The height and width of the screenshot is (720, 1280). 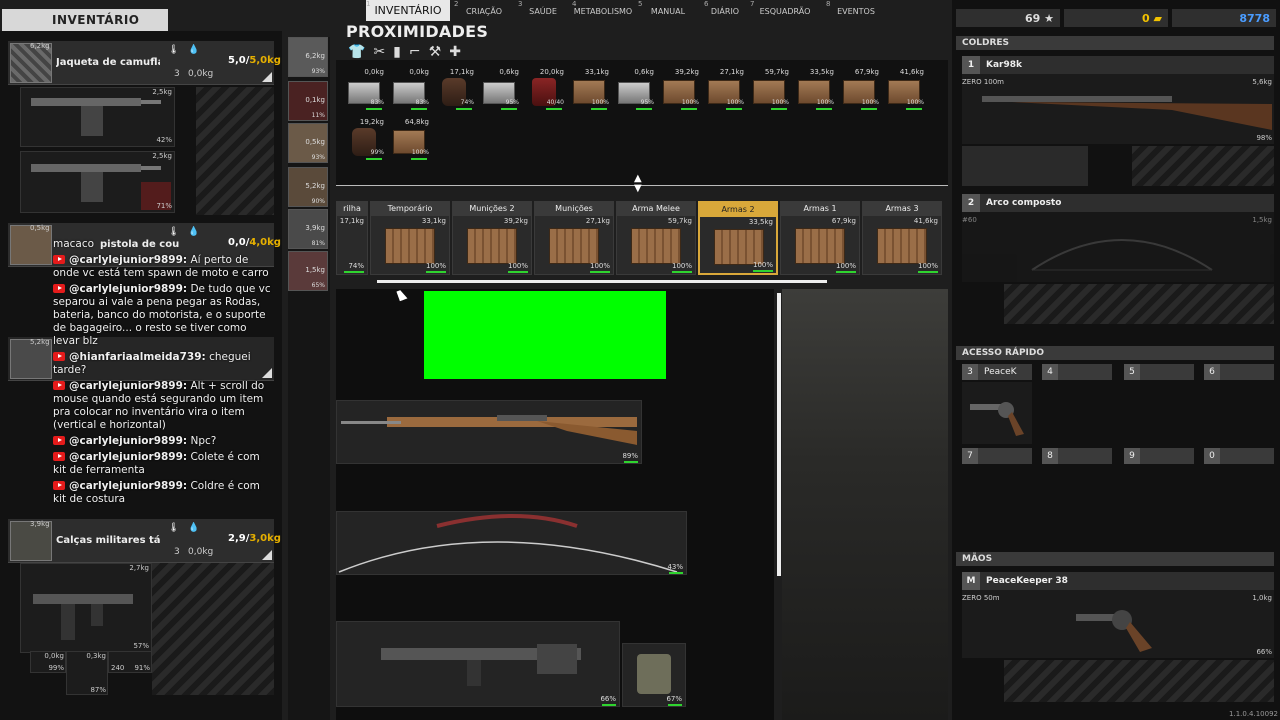 I want to click on equipment-slot: 0,1kg 11%, so click(x=308, y=101).